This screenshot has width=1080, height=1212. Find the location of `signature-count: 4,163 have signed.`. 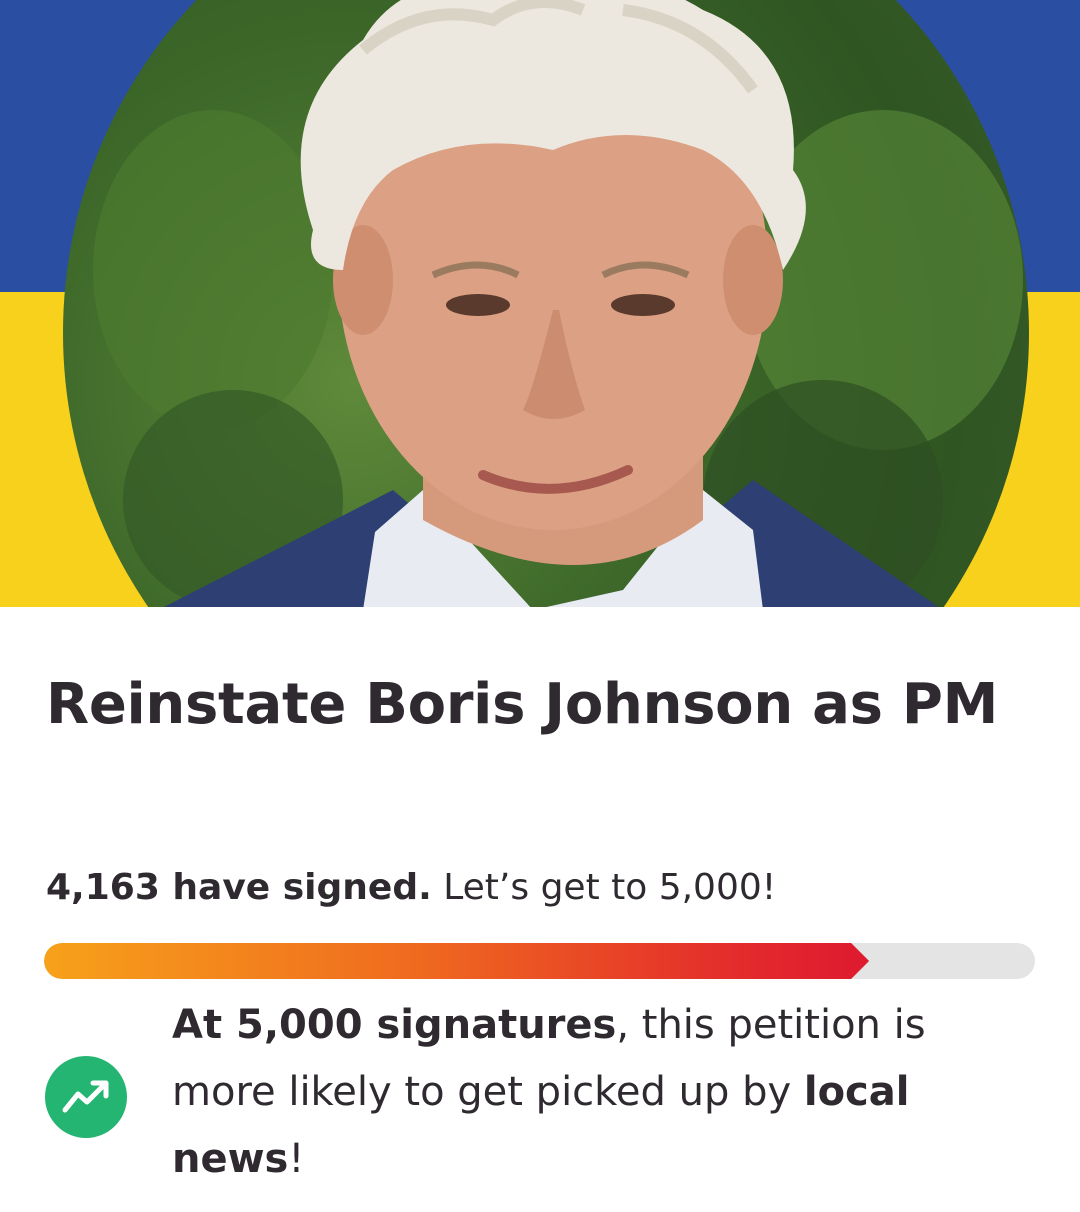

signature-count: 4,163 have signed. is located at coordinates (239, 887).